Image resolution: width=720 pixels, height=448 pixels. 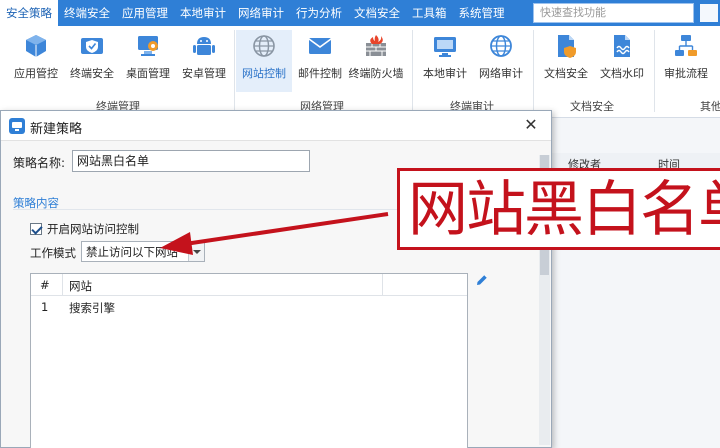 What do you see at coordinates (145, 13) in the screenshot?
I see `menu-app-management: 应用管理` at bounding box center [145, 13].